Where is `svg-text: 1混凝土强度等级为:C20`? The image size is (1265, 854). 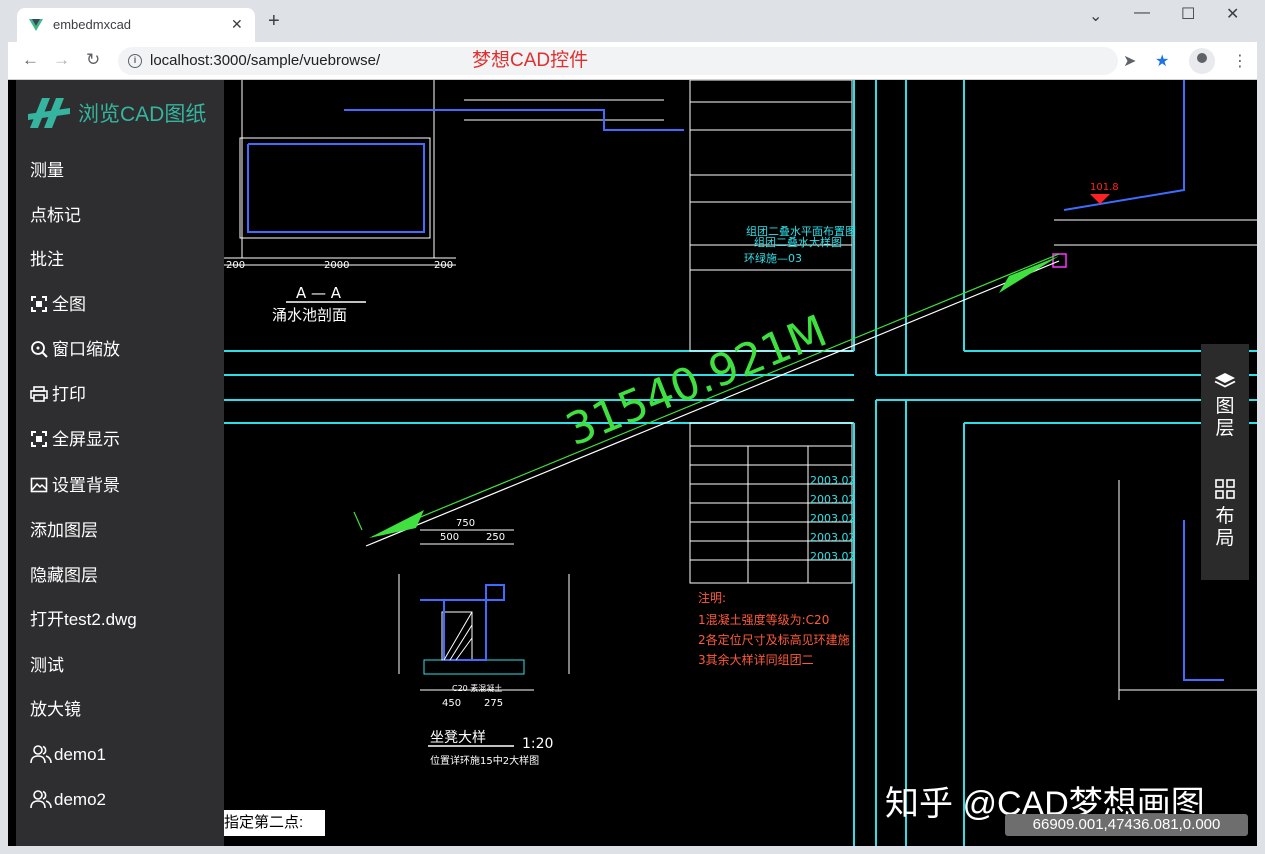
svg-text: 1混凝土强度等级为:C20 is located at coordinates (763, 619).